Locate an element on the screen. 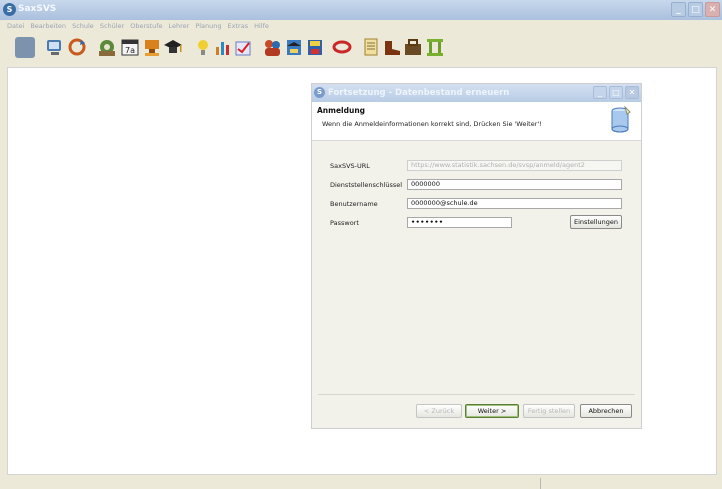 This screenshot has width=722, height=489. service-key-field: 0000000 is located at coordinates (514, 184).